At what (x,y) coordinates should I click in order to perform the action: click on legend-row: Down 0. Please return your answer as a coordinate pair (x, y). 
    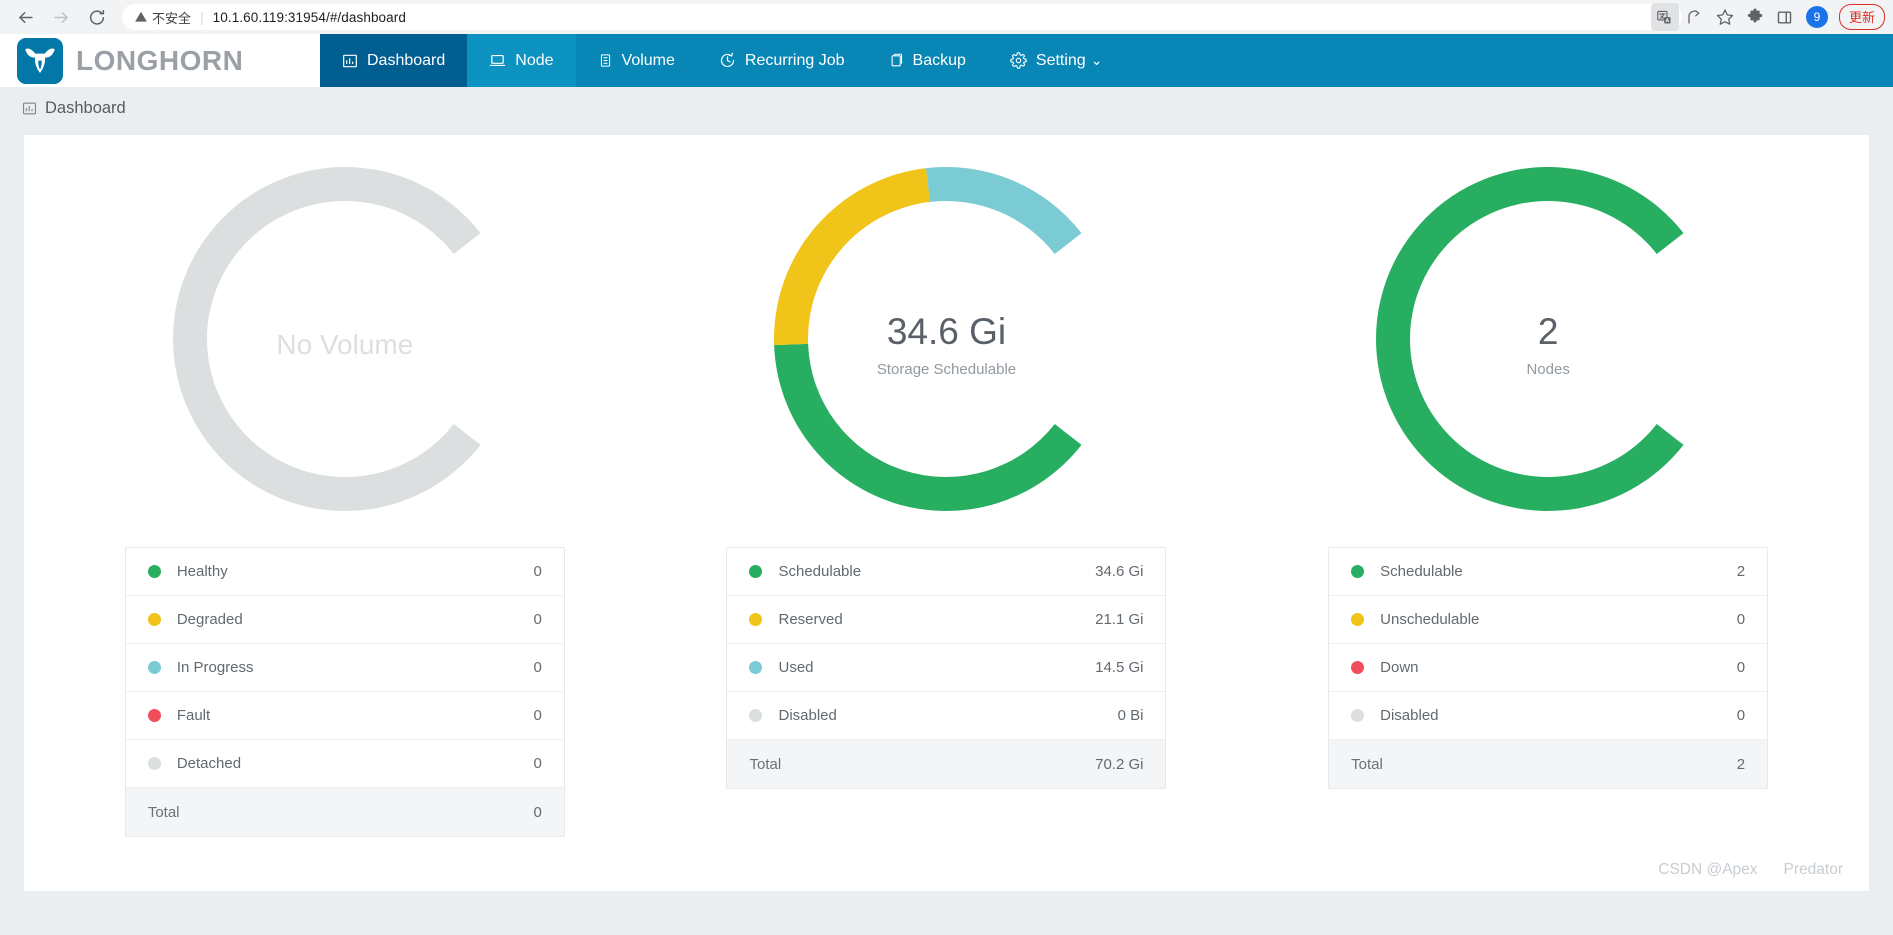
    Looking at the image, I should click on (1548, 668).